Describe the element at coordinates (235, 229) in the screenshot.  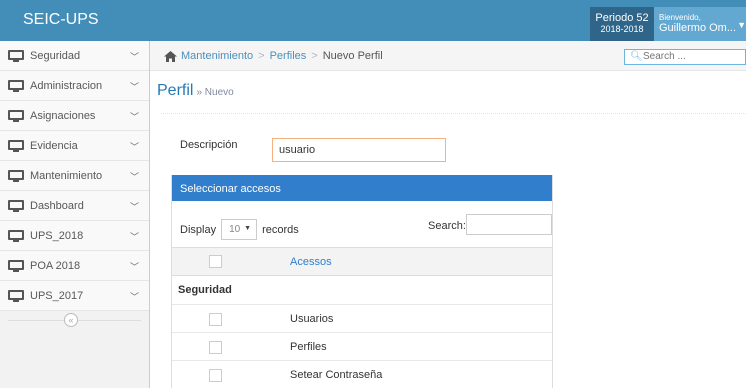
I see `records-select-value: 10` at that location.